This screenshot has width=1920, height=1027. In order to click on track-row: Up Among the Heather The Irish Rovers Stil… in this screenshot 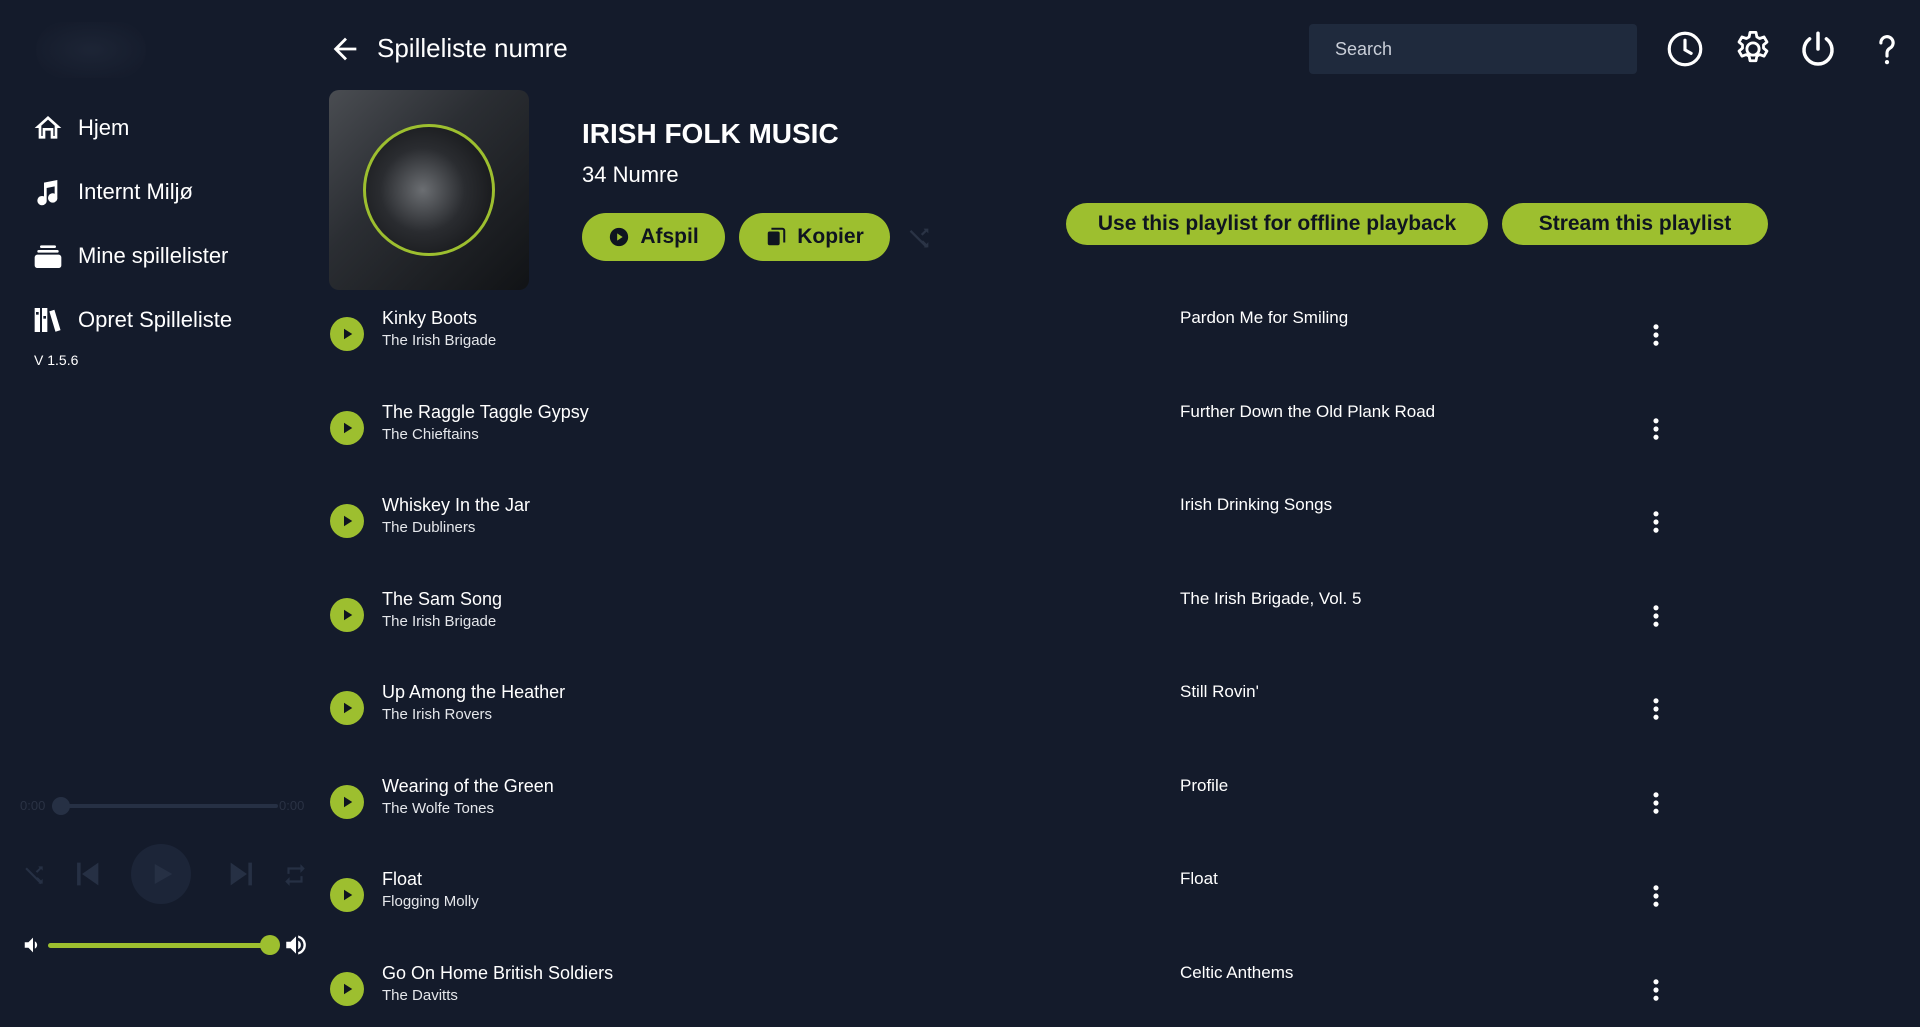, I will do `click(1009, 713)`.